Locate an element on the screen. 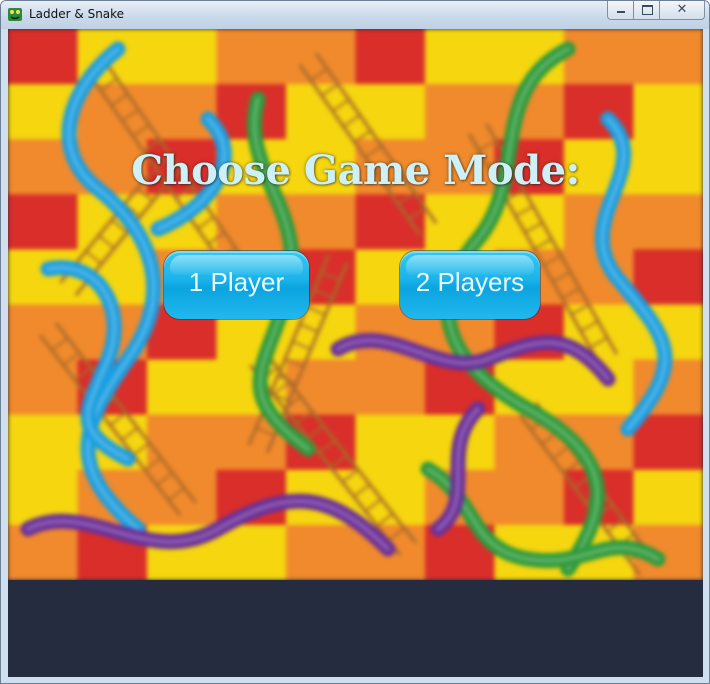 The image size is (710, 684). close-button: ✕ is located at coordinates (682, 10).